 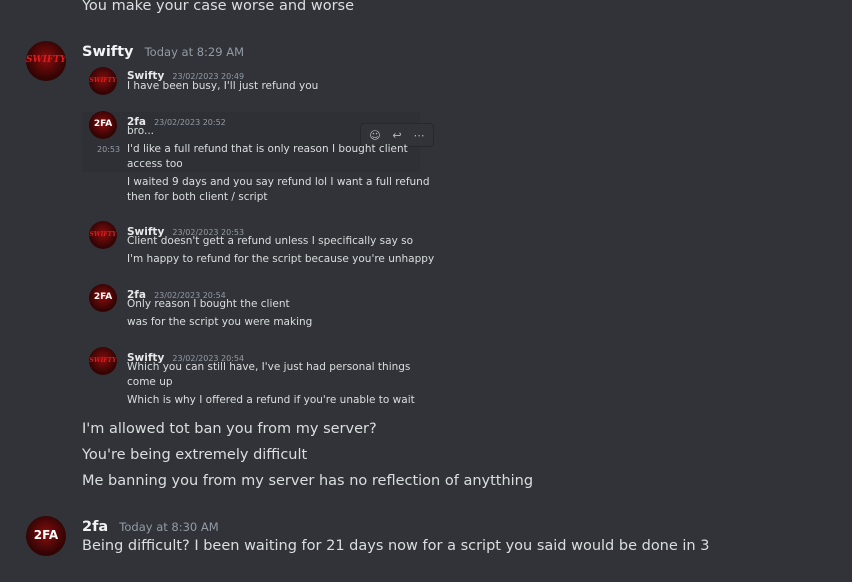 I want to click on quoted-text: then for both client / script, so click(x=197, y=197).